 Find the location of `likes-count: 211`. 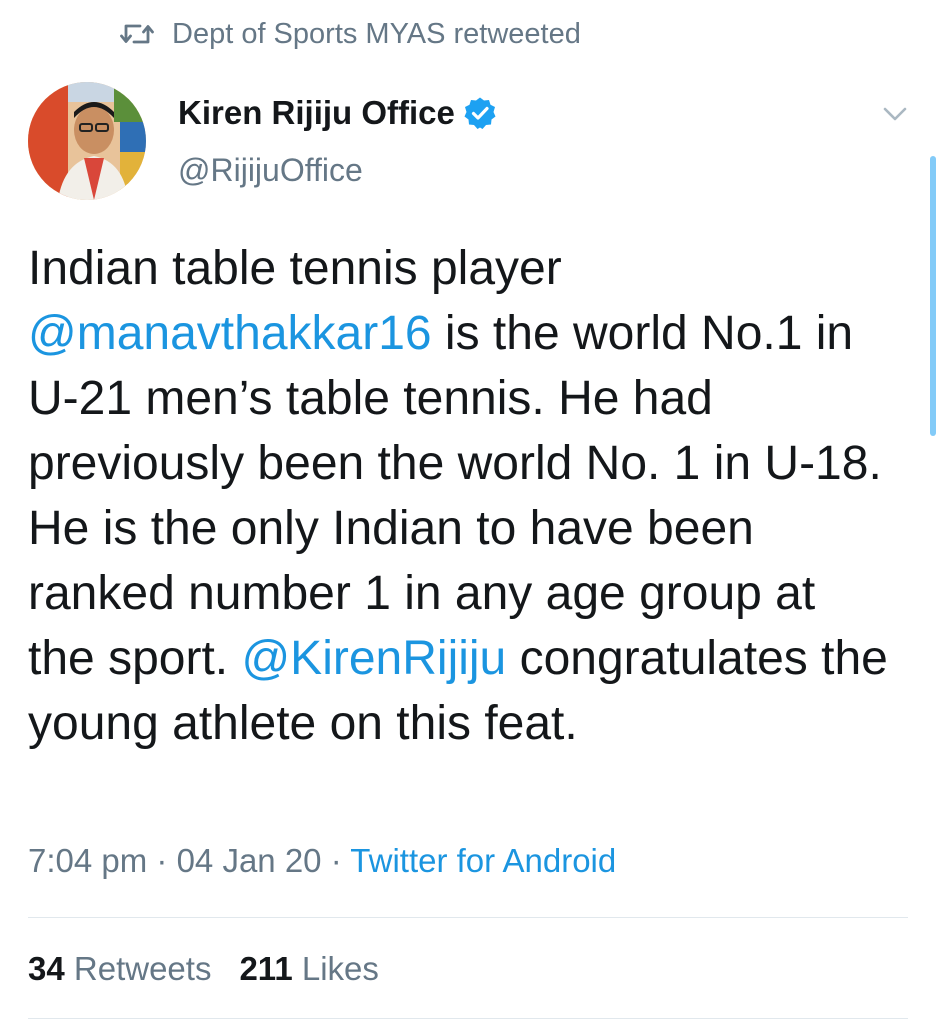

likes-count: 211 is located at coordinates (266, 968).